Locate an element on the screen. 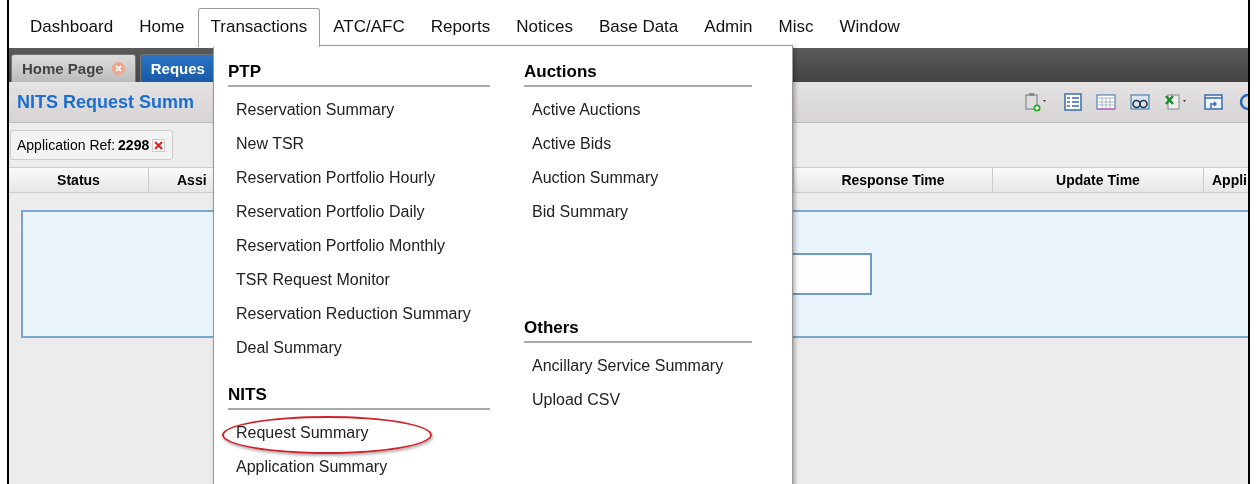  menu-item: Reservation Portfolio Daily is located at coordinates (330, 212).